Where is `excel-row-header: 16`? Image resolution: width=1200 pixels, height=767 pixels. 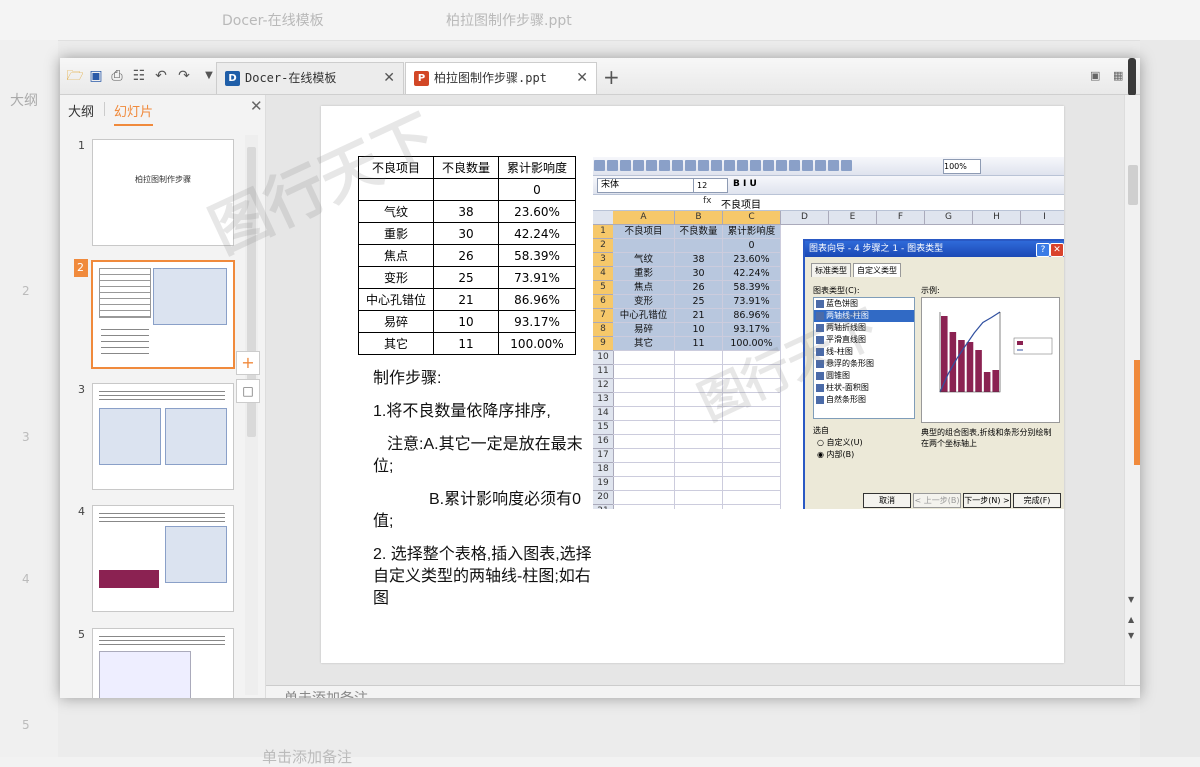 excel-row-header: 16 is located at coordinates (603, 442).